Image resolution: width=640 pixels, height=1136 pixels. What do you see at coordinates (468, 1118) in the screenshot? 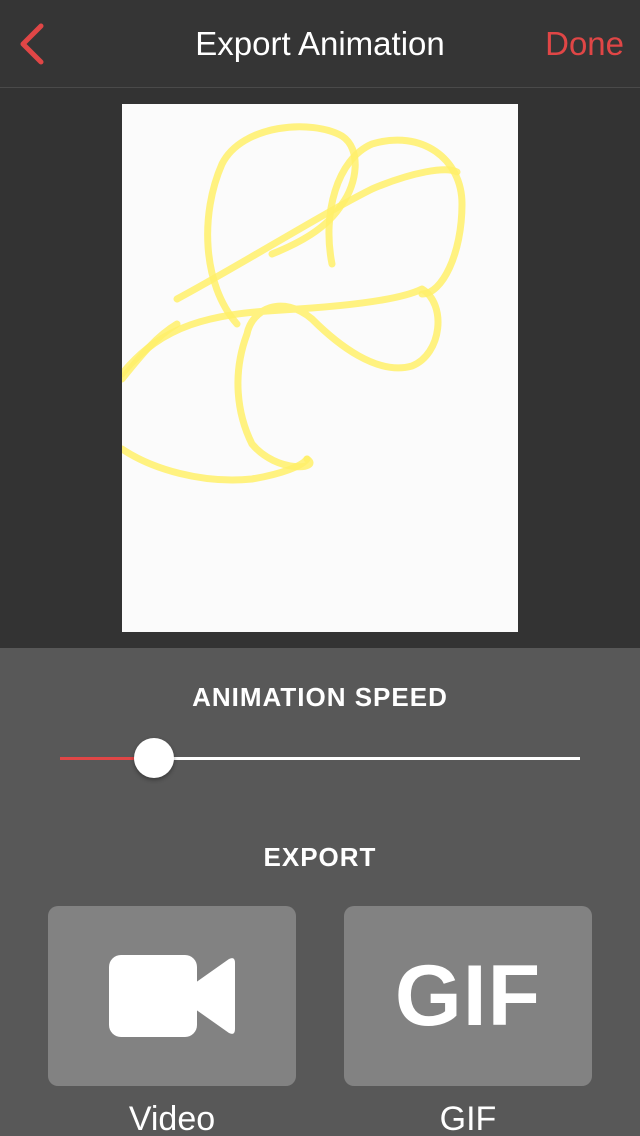
I see `gif-caption: GIF` at bounding box center [468, 1118].